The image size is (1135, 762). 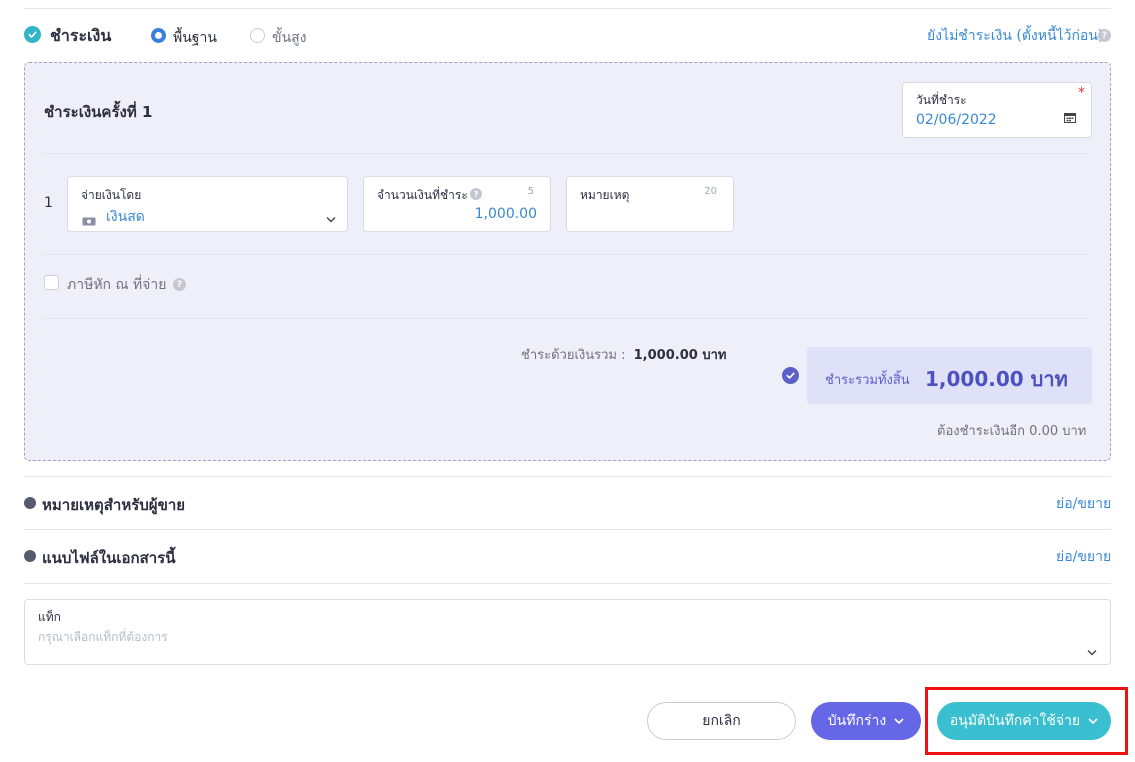 What do you see at coordinates (116, 285) in the screenshot?
I see `withholding-tax-label: ภาษีหัก ณ ที่จ่าย` at bounding box center [116, 285].